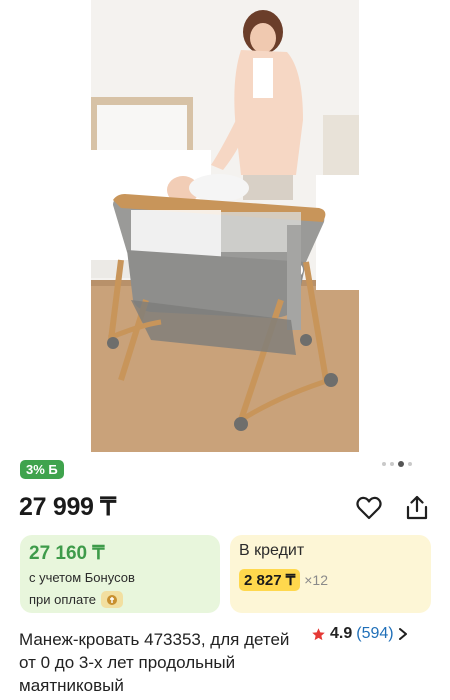 The width and height of the screenshot is (450, 700). I want to click on share-button, so click(417, 508).